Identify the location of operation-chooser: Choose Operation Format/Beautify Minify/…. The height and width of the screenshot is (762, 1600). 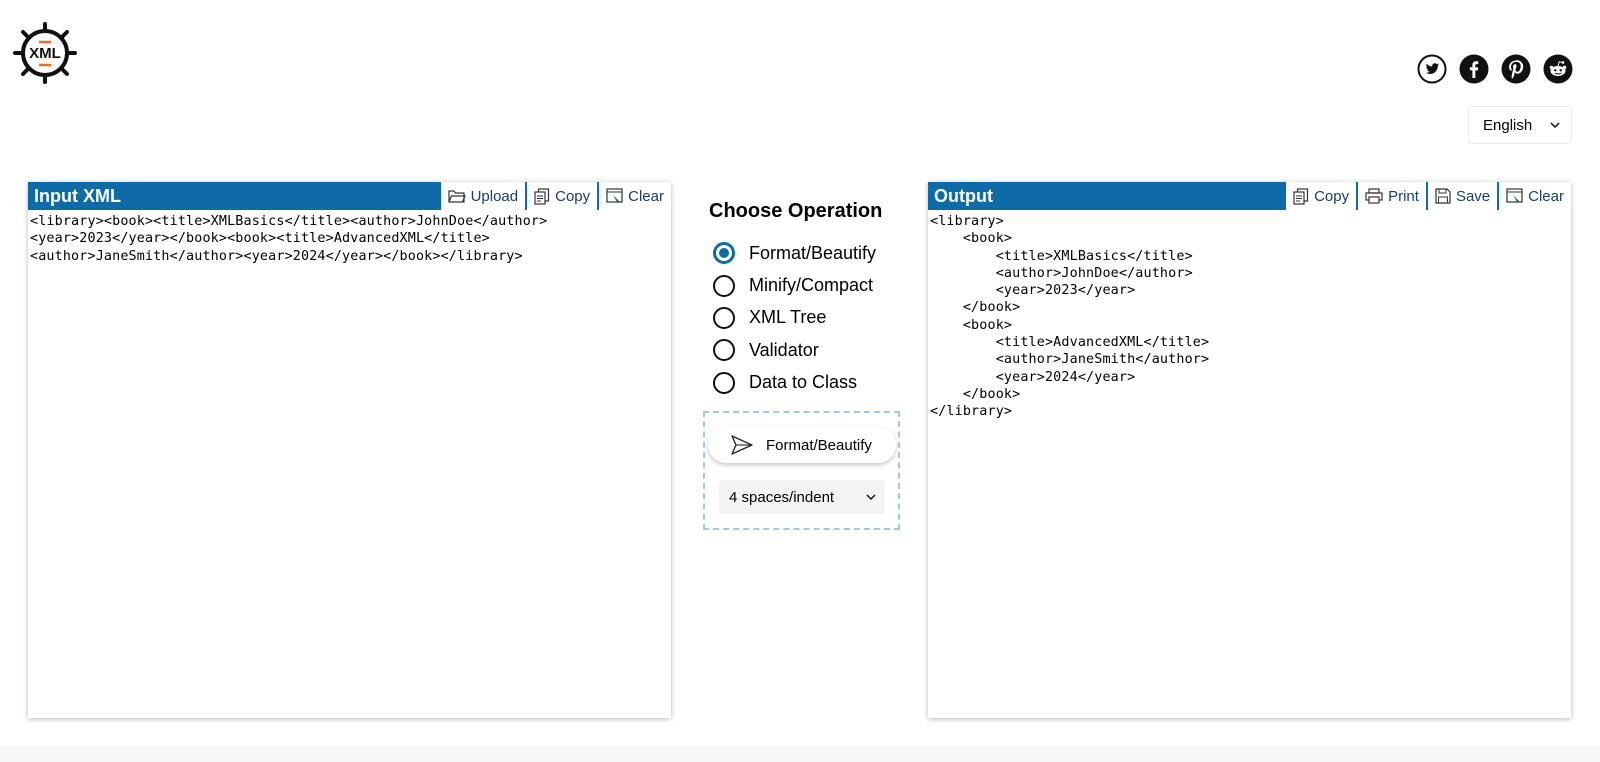
(809, 299).